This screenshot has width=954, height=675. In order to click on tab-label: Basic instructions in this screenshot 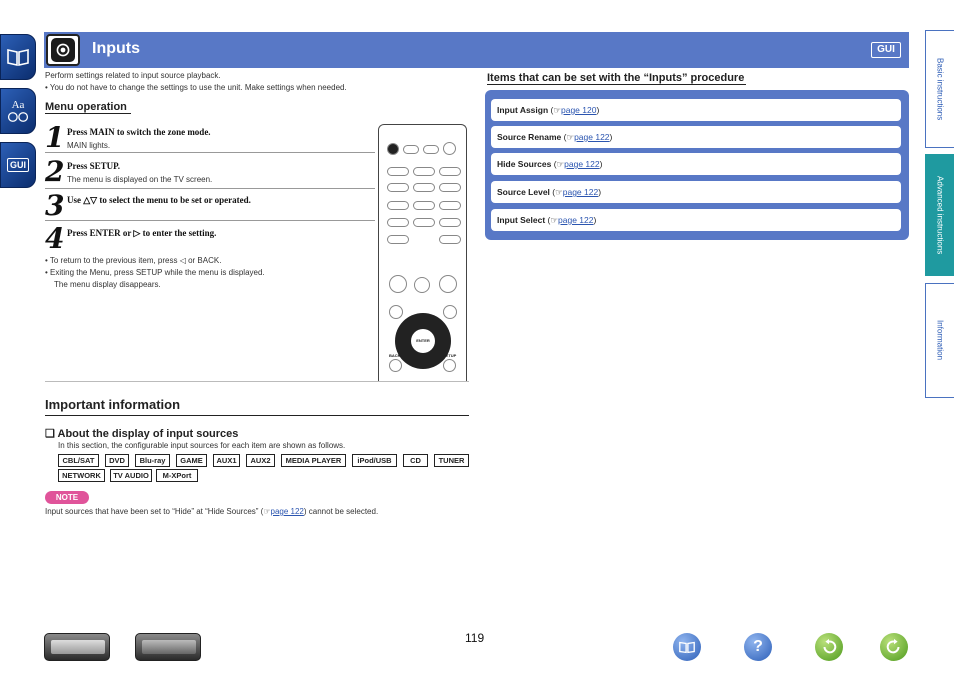, I will do `click(940, 89)`.